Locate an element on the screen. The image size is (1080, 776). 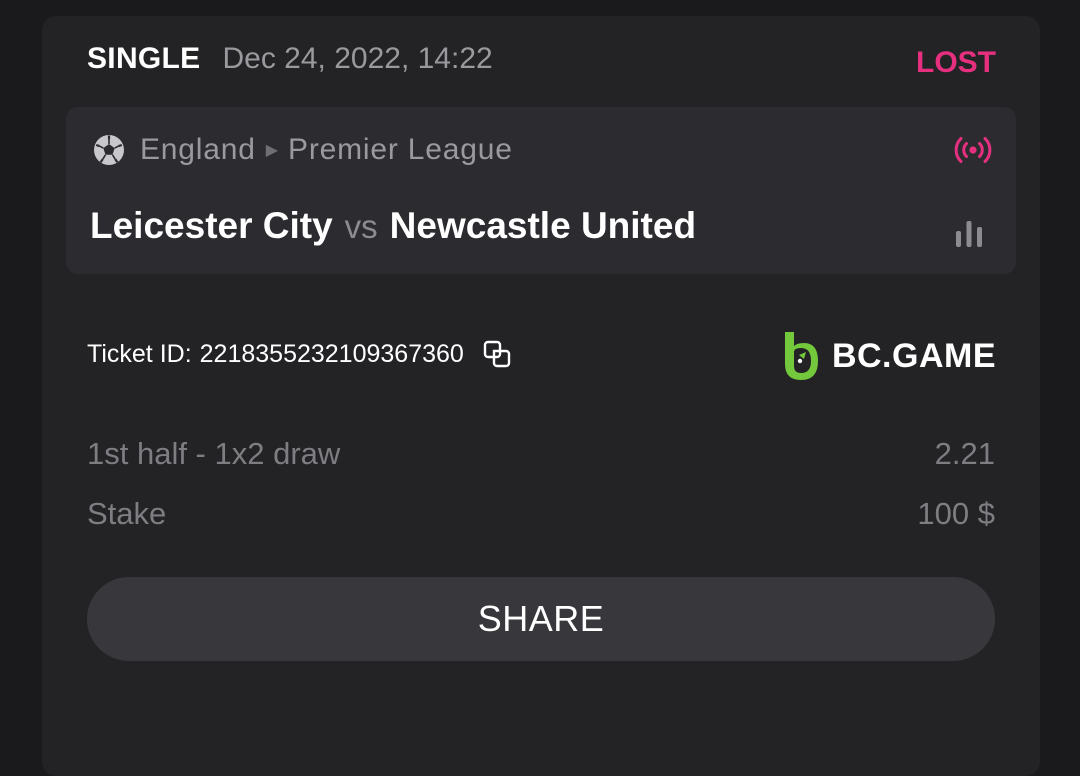
soccer-ball-icon is located at coordinates (109, 150).